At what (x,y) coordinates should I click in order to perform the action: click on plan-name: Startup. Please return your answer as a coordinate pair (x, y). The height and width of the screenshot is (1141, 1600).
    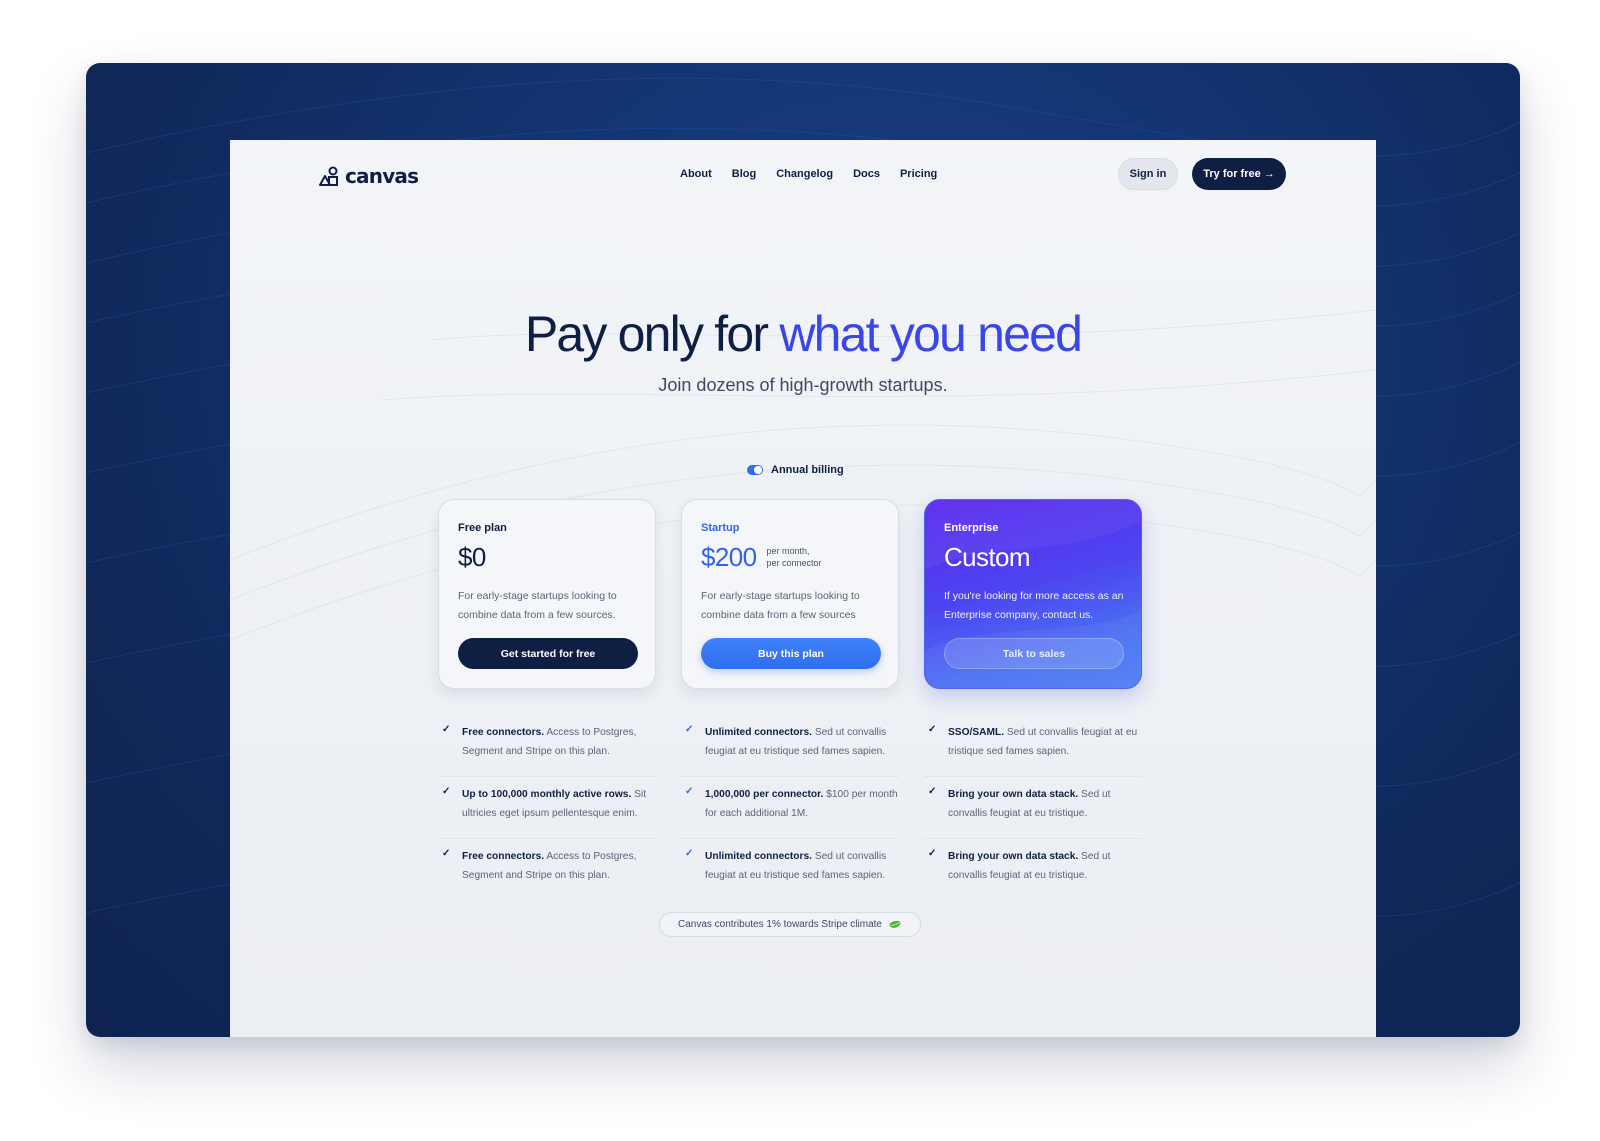
    Looking at the image, I should click on (720, 528).